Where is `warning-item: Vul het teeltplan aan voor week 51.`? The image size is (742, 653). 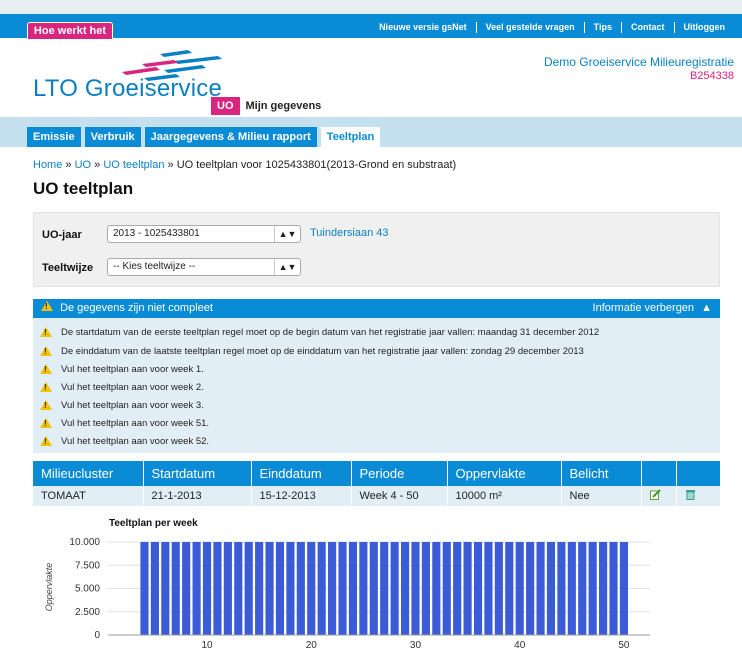
warning-item: Vul het teeltplan aan voor week 51. is located at coordinates (124, 423).